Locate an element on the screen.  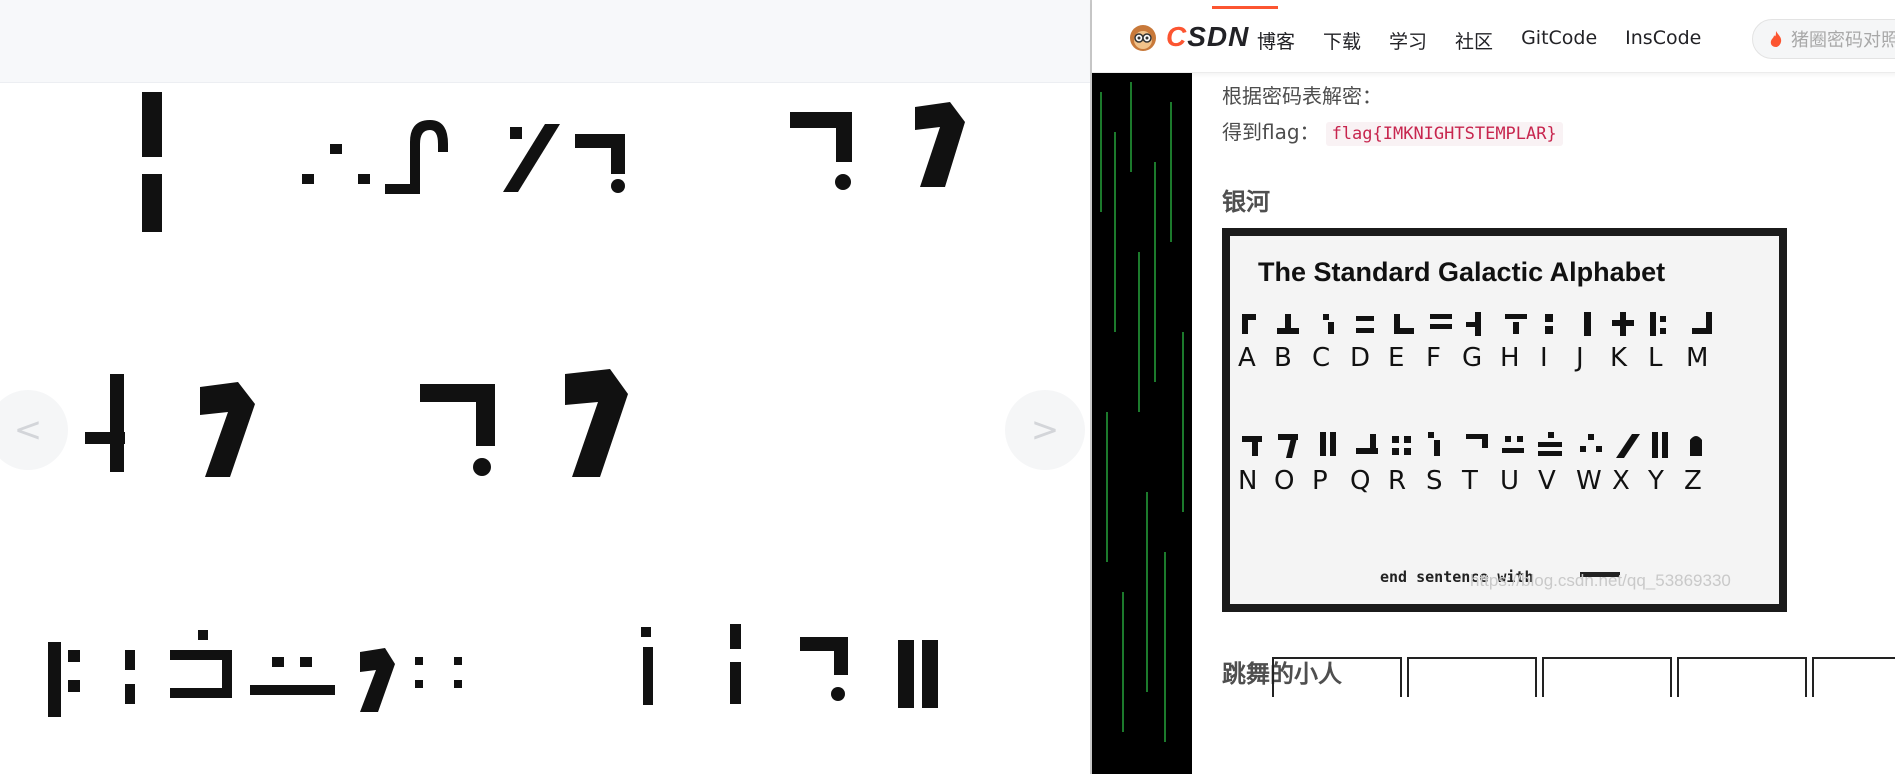
flame-icon is located at coordinates (1776, 39).